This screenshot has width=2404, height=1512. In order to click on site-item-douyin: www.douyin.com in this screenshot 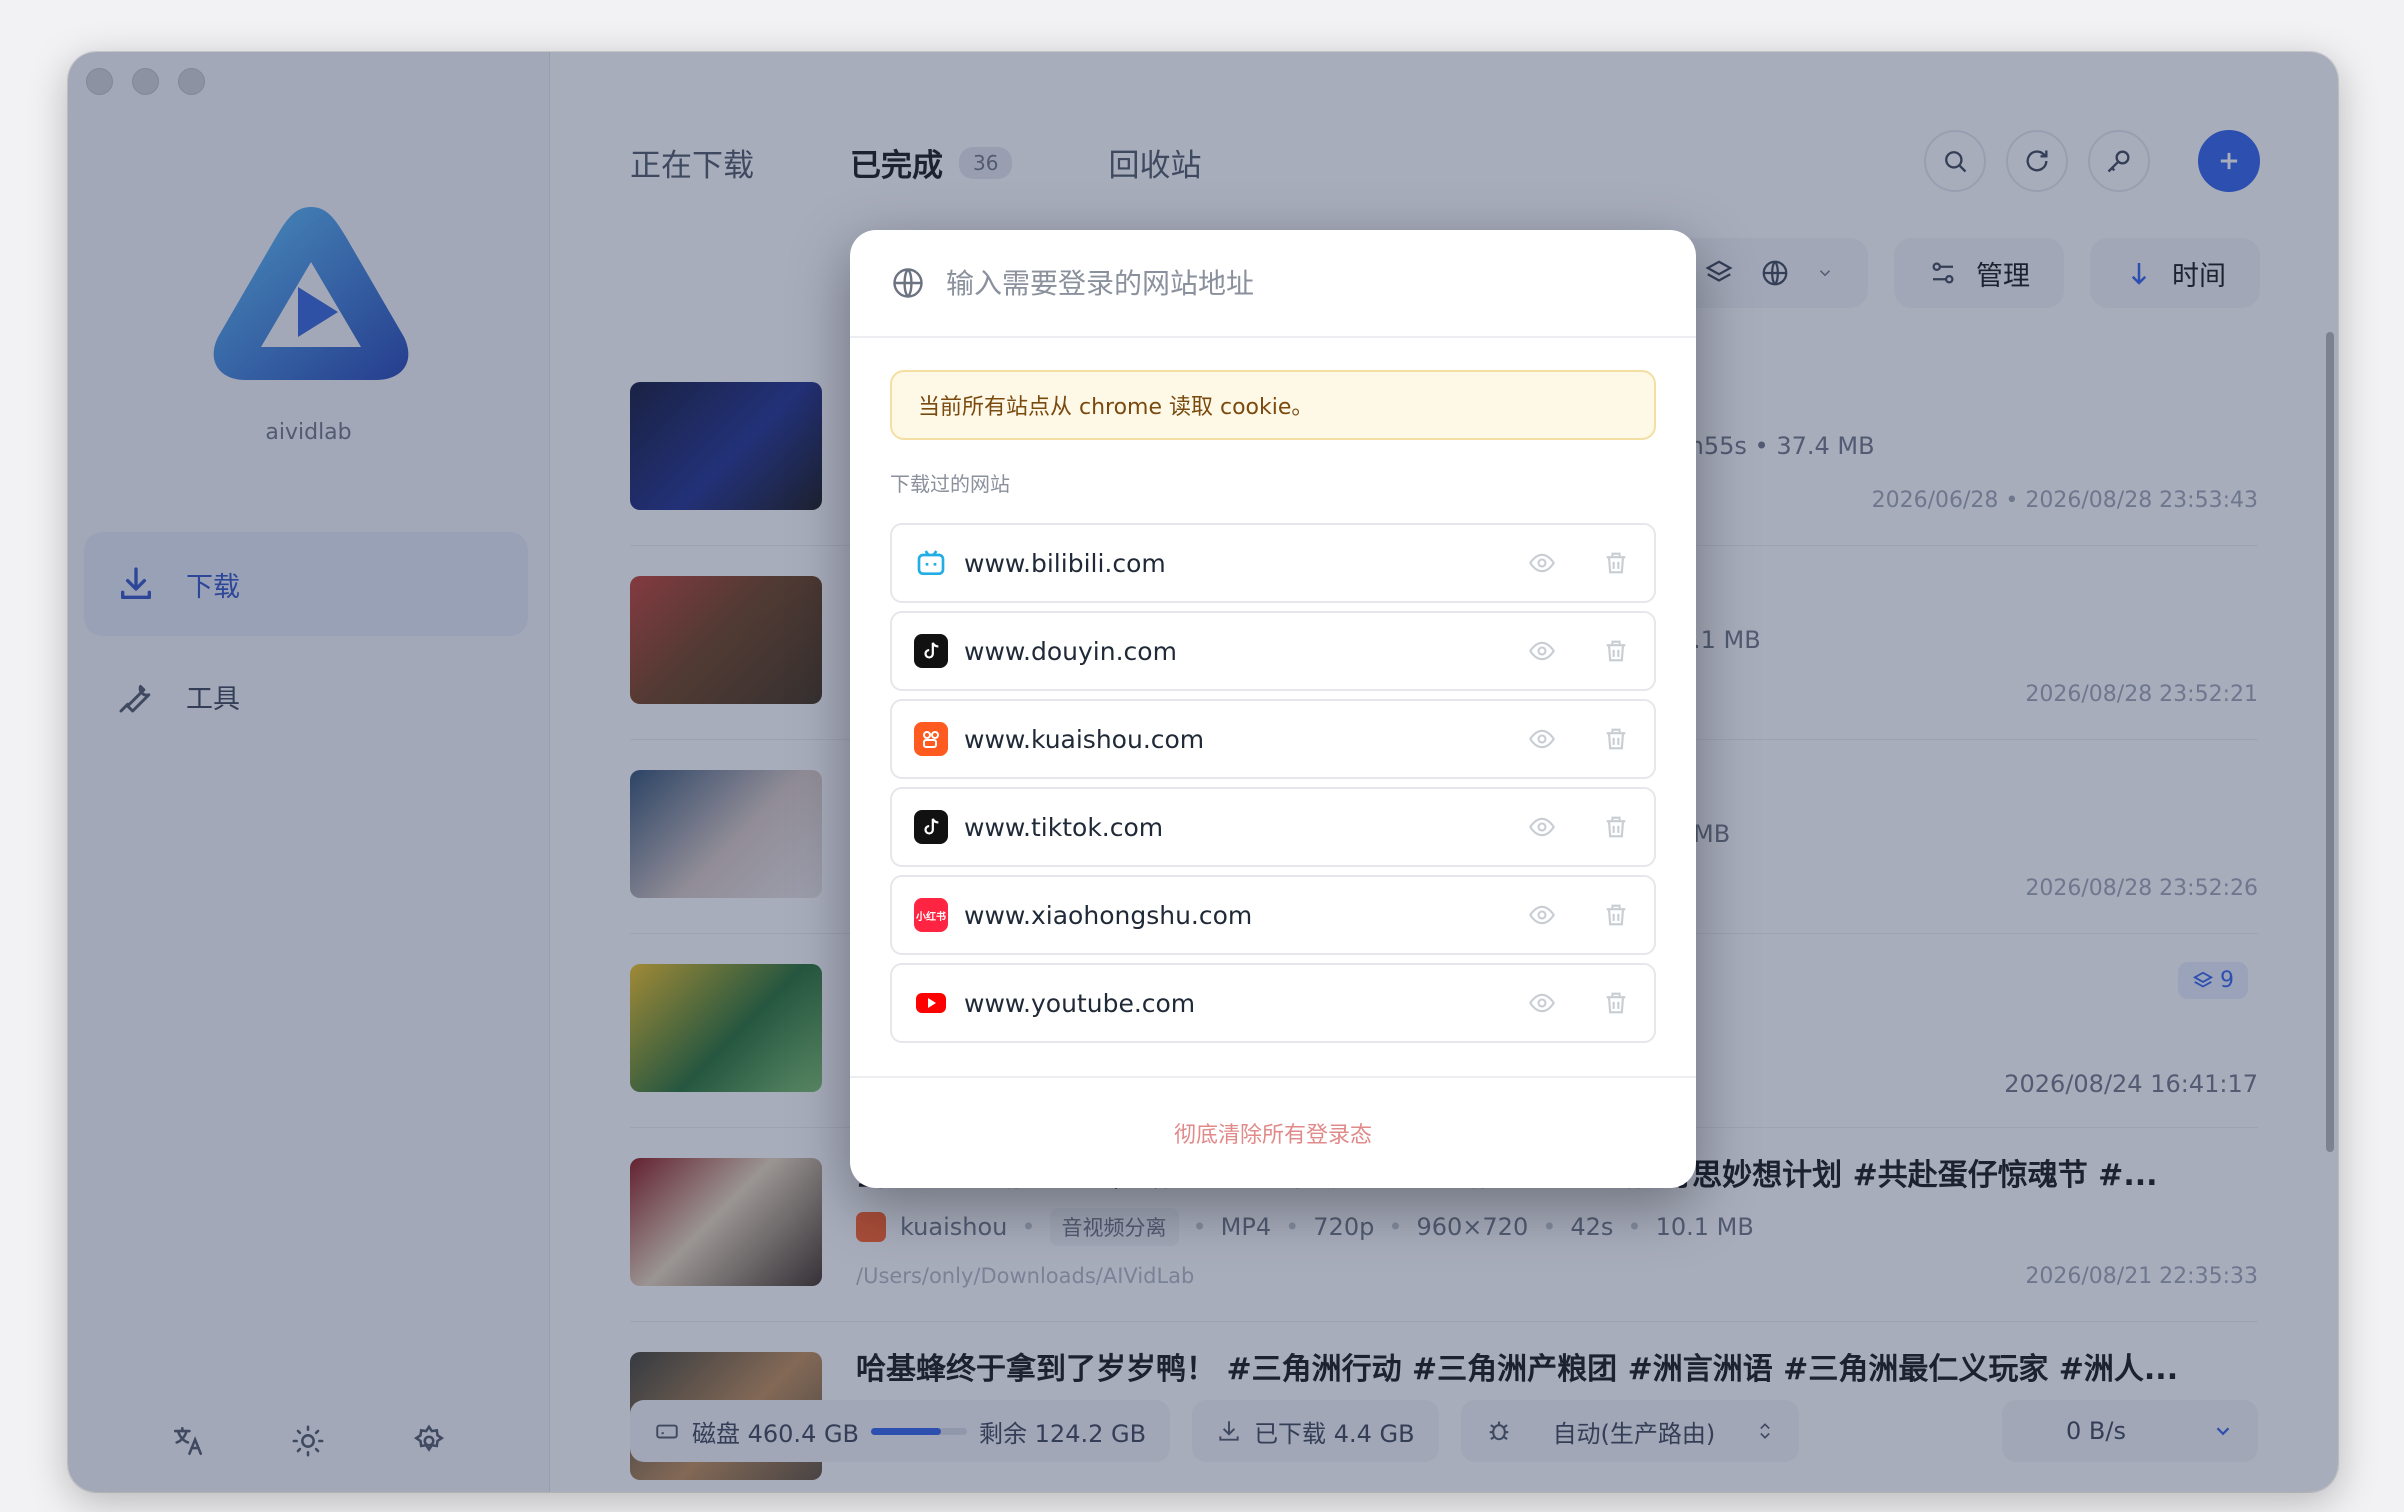, I will do `click(1273, 651)`.